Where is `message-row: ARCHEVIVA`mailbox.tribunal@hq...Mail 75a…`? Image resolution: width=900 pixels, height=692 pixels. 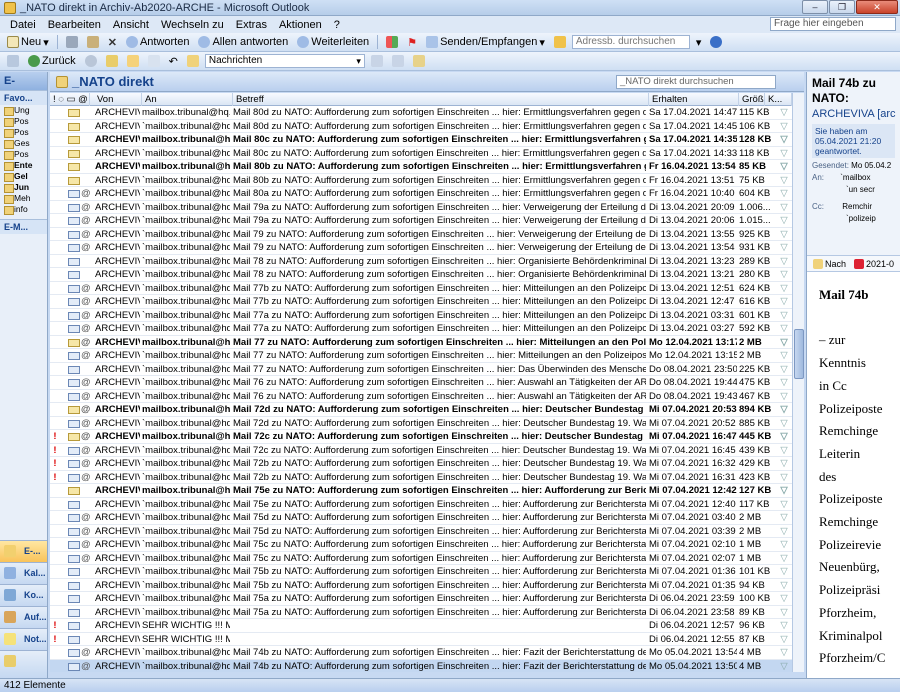
message-row: ARCHEVIVA`mailbox.tribunal@hq...Mail 75a… is located at coordinates (421, 599).